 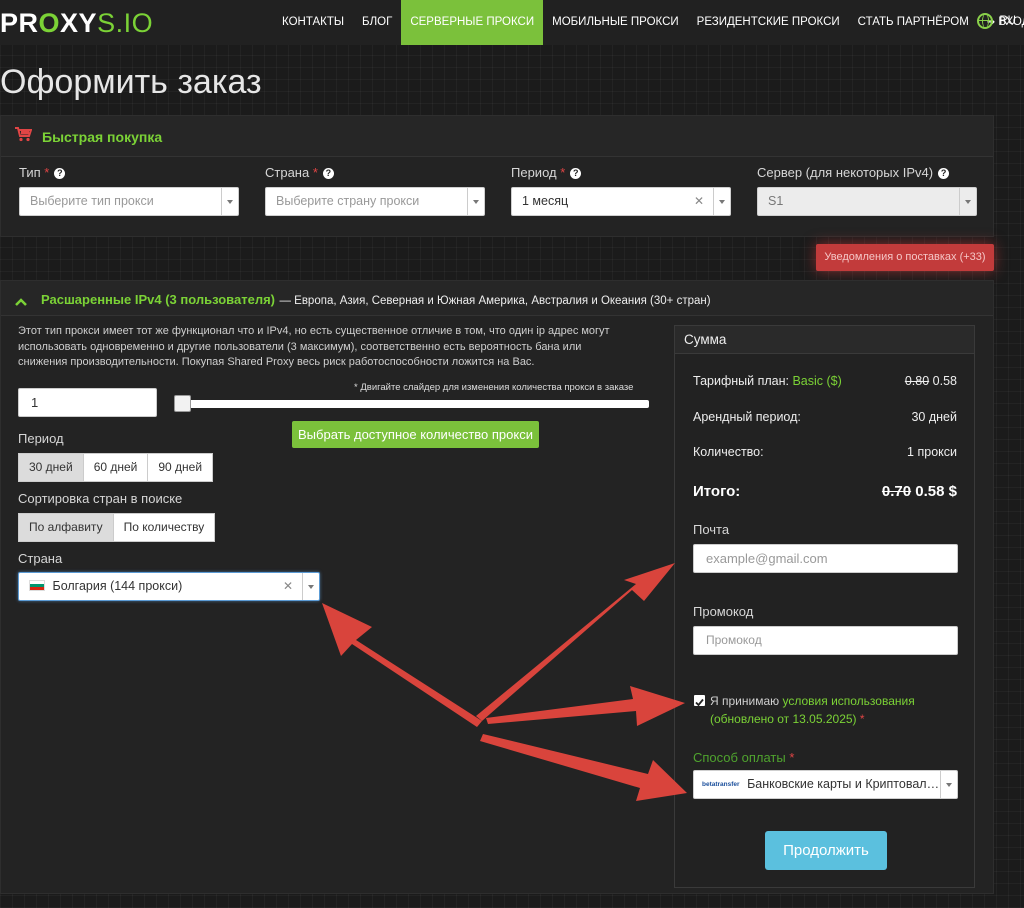 I want to click on period-button-group: 30 дней 60 дней 90 дней, so click(x=116, y=467).